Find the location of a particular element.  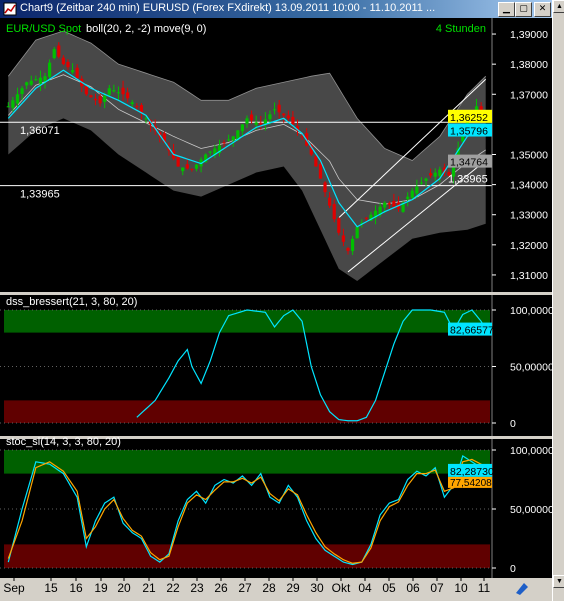

x-tick-label: 22 is located at coordinates (173, 588).